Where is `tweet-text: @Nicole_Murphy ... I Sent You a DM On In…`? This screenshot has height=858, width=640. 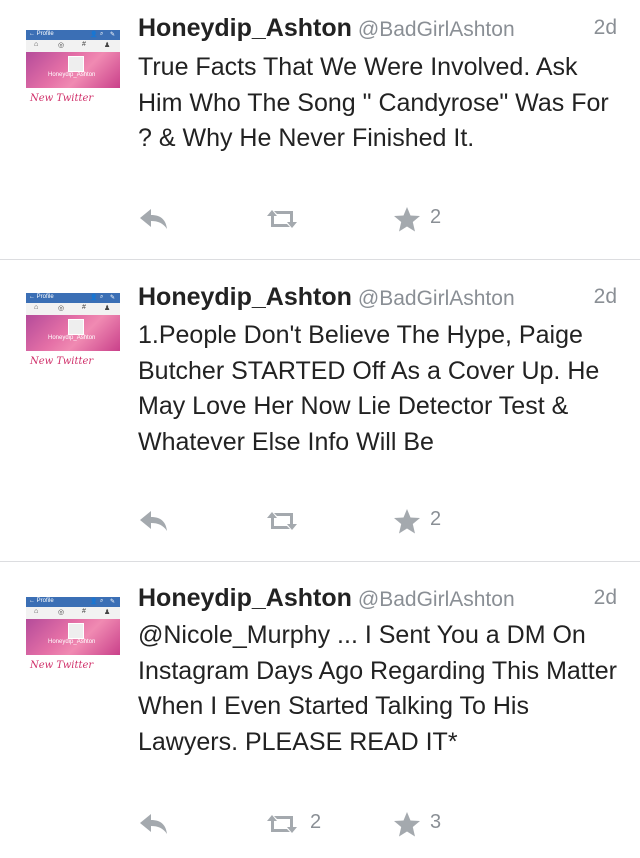 tweet-text: @Nicole_Murphy ... I Sent You a DM On In… is located at coordinates (377, 688).